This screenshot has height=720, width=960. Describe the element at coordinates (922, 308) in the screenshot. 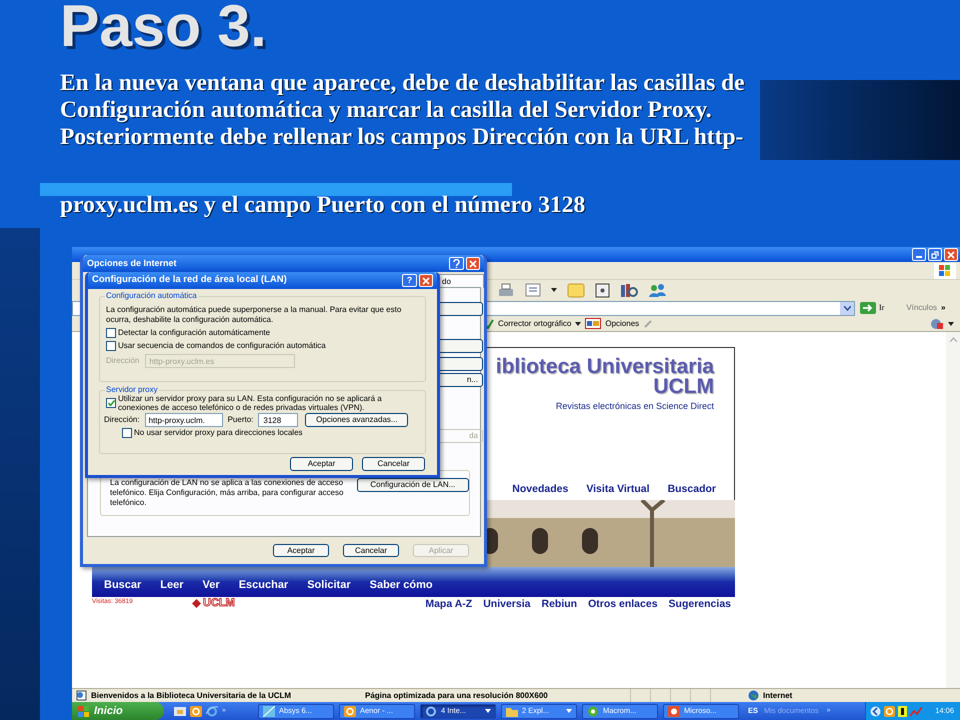

I see `links-label: Vínculos` at that location.